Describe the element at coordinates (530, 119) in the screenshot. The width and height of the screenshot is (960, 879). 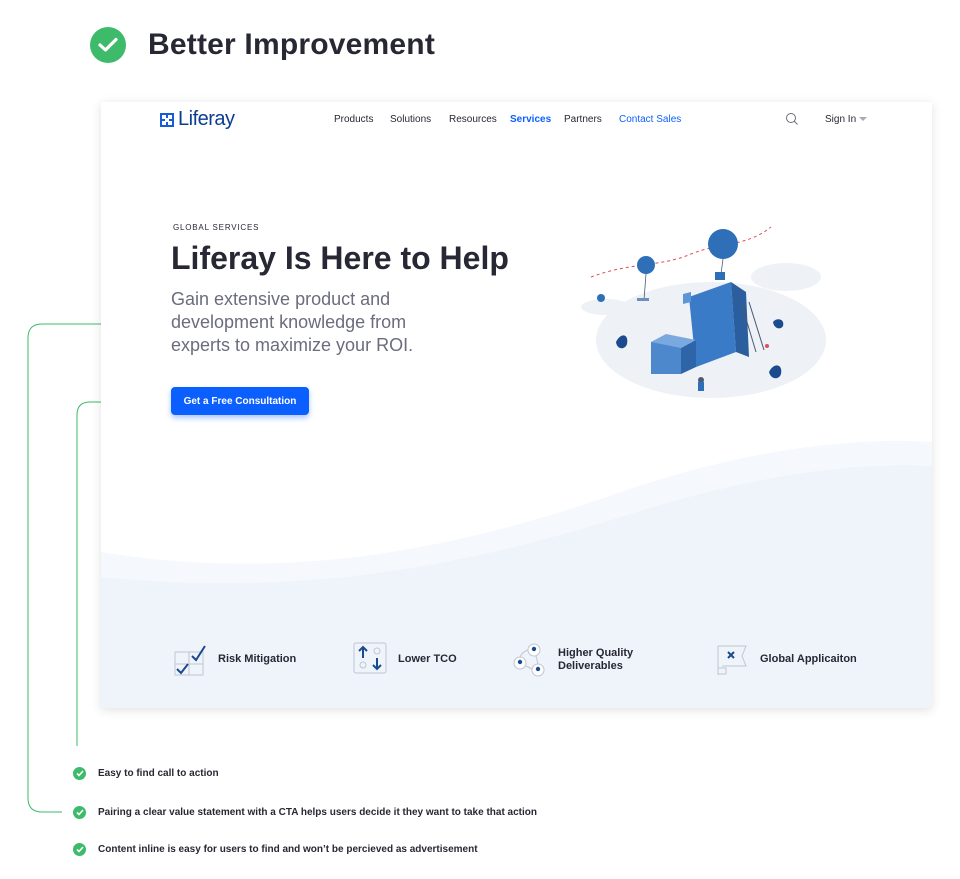
I see `nav-services: Services` at that location.